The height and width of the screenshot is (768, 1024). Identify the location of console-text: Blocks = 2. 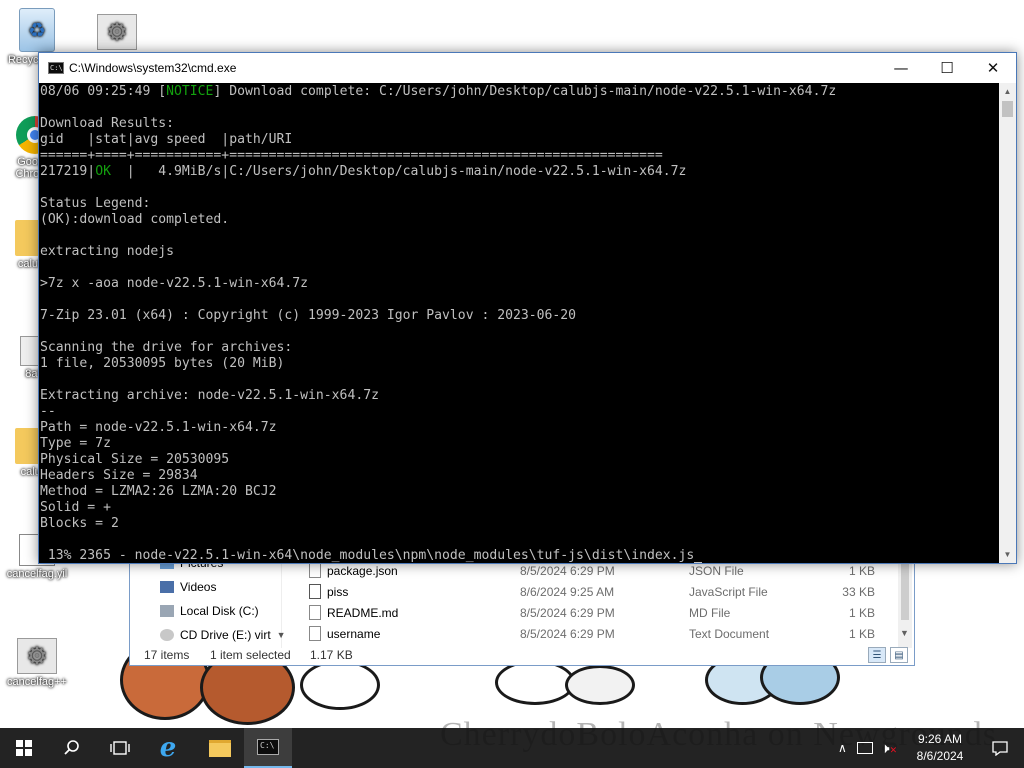
(79, 523).